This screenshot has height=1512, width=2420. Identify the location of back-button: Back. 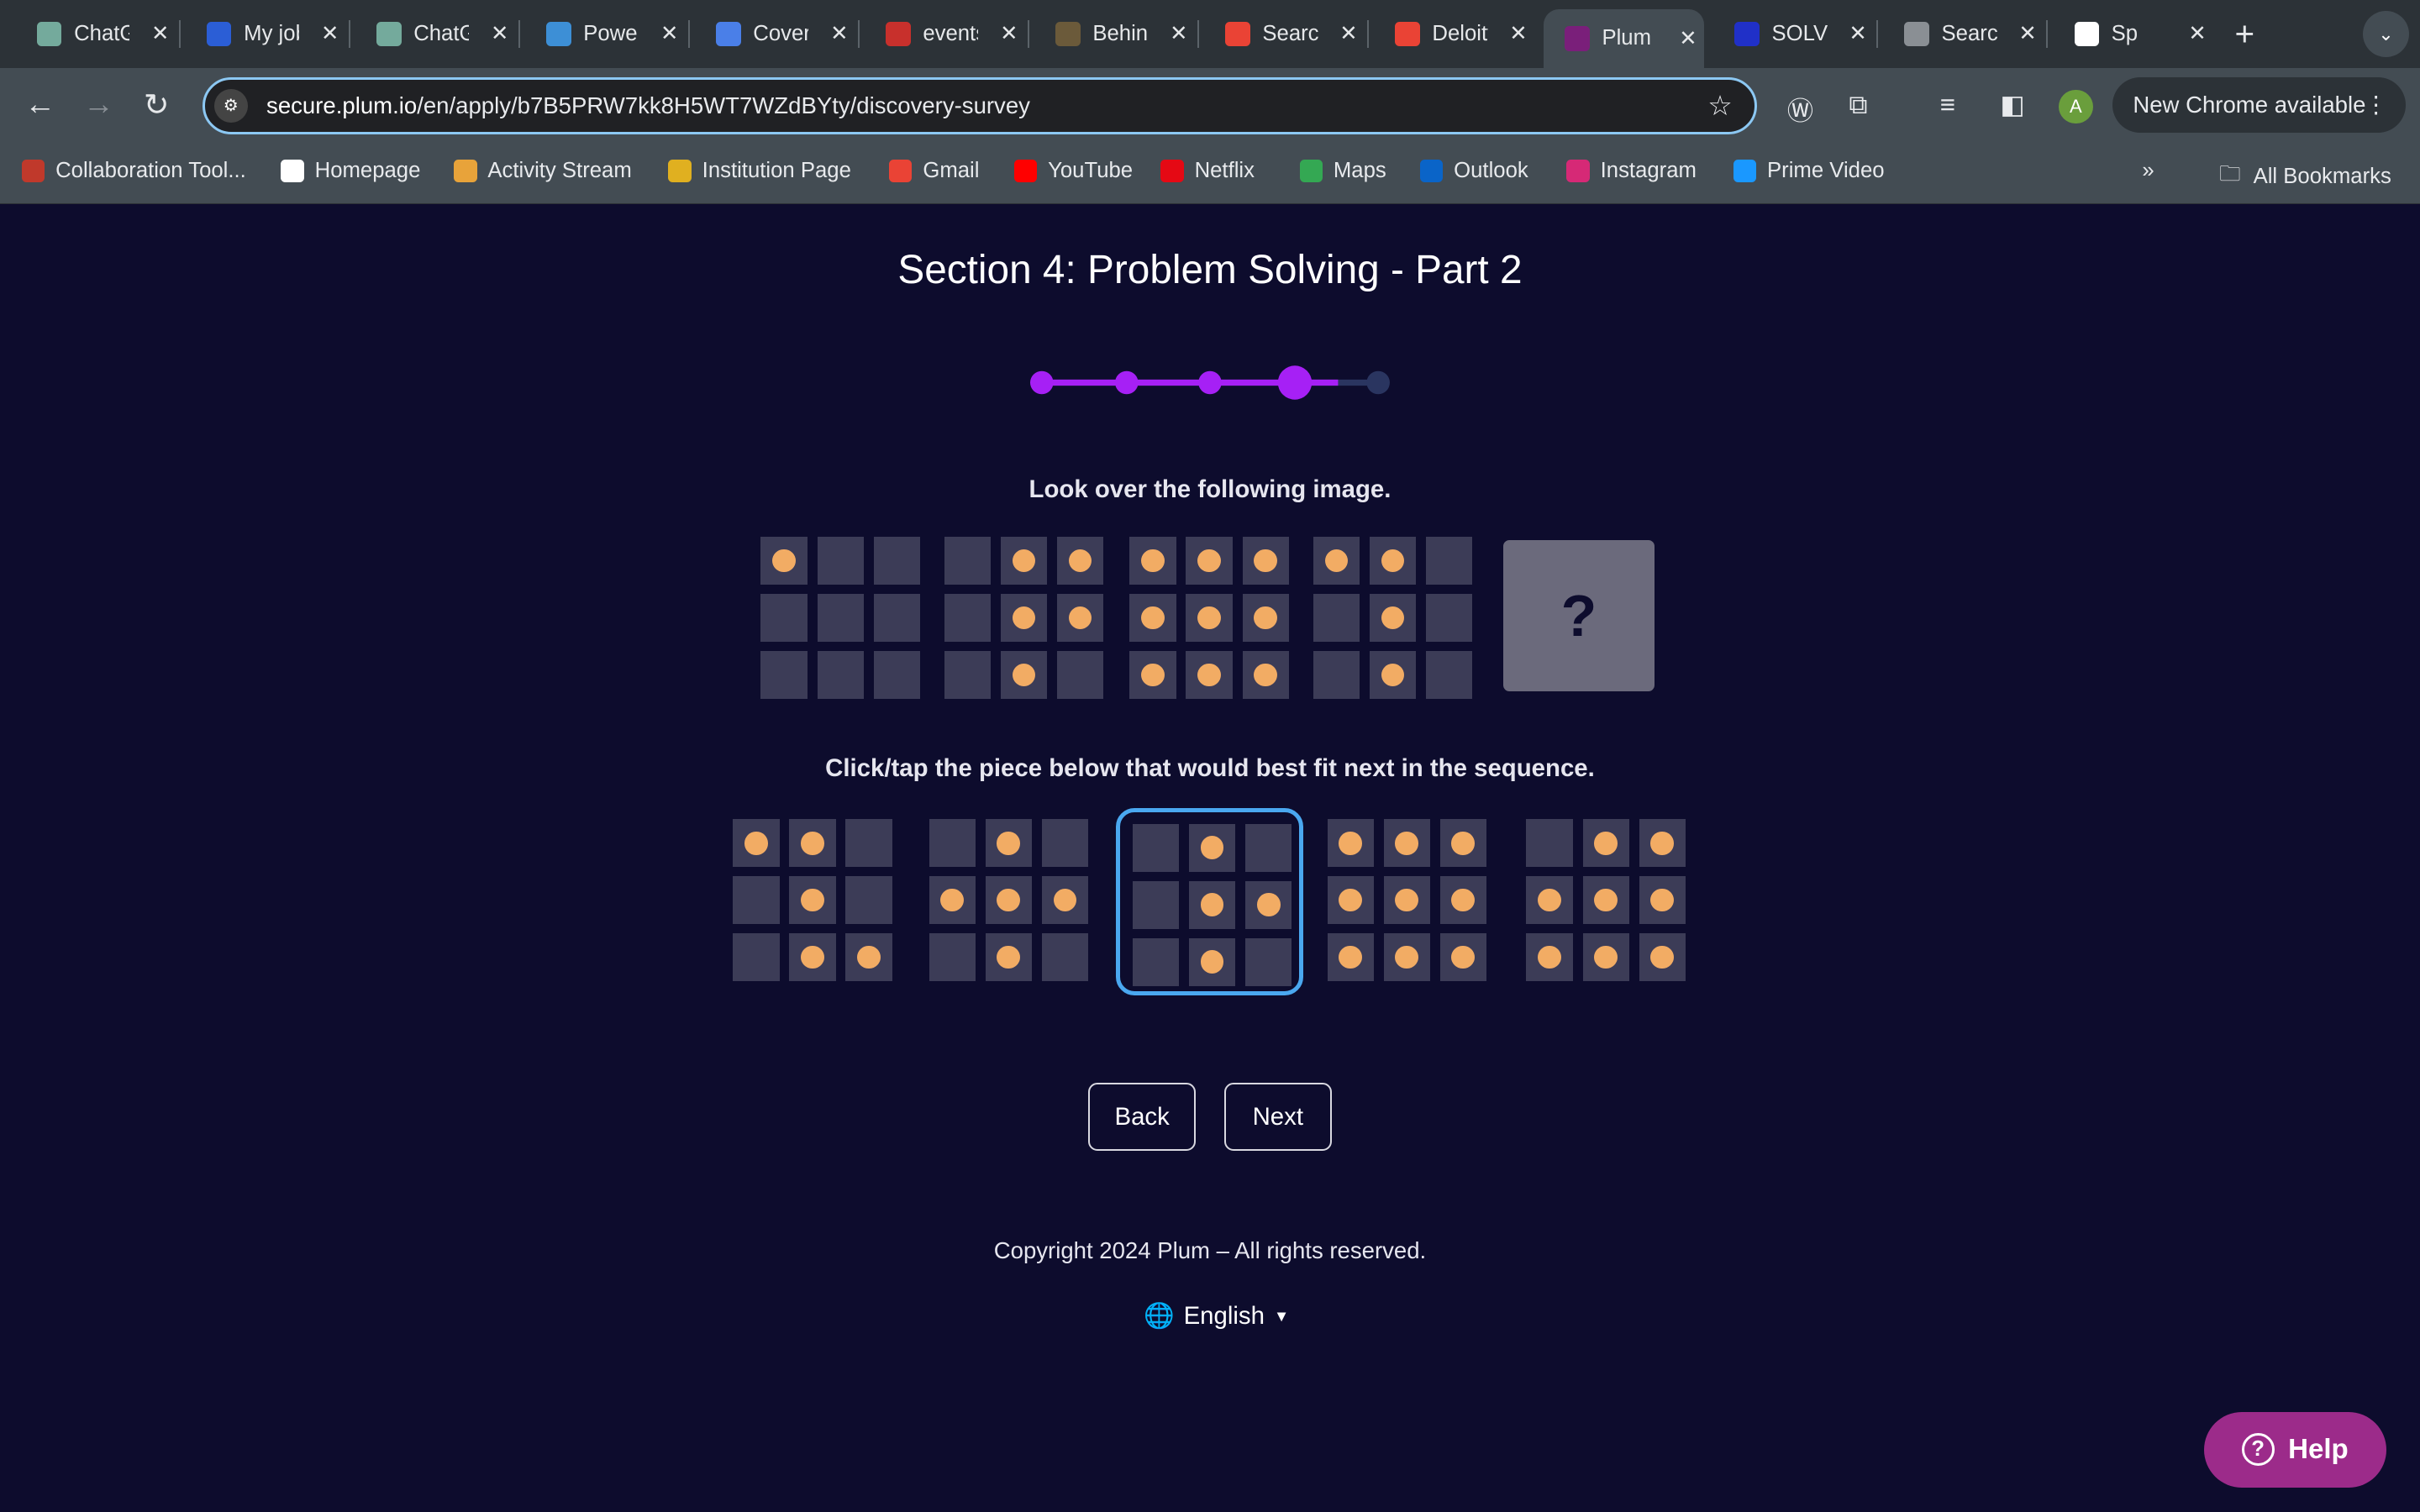
(1142, 1117).